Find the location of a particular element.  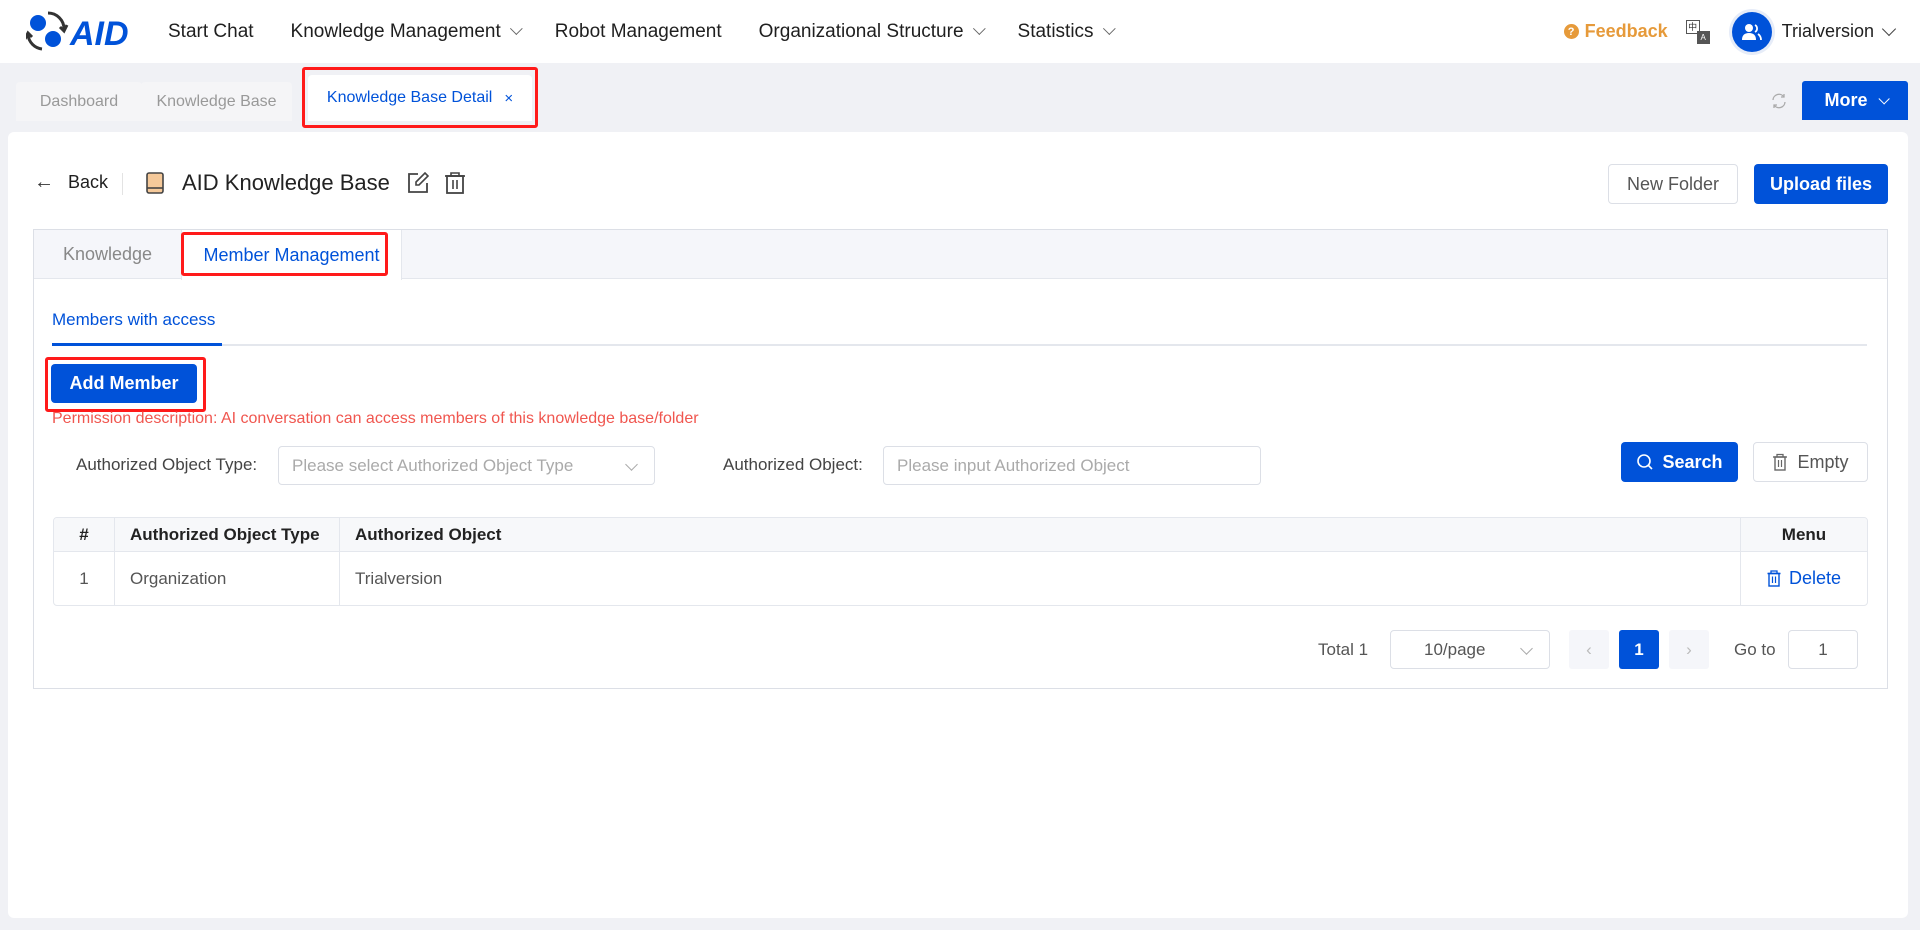

row-menu: Delete is located at coordinates (1804, 578).